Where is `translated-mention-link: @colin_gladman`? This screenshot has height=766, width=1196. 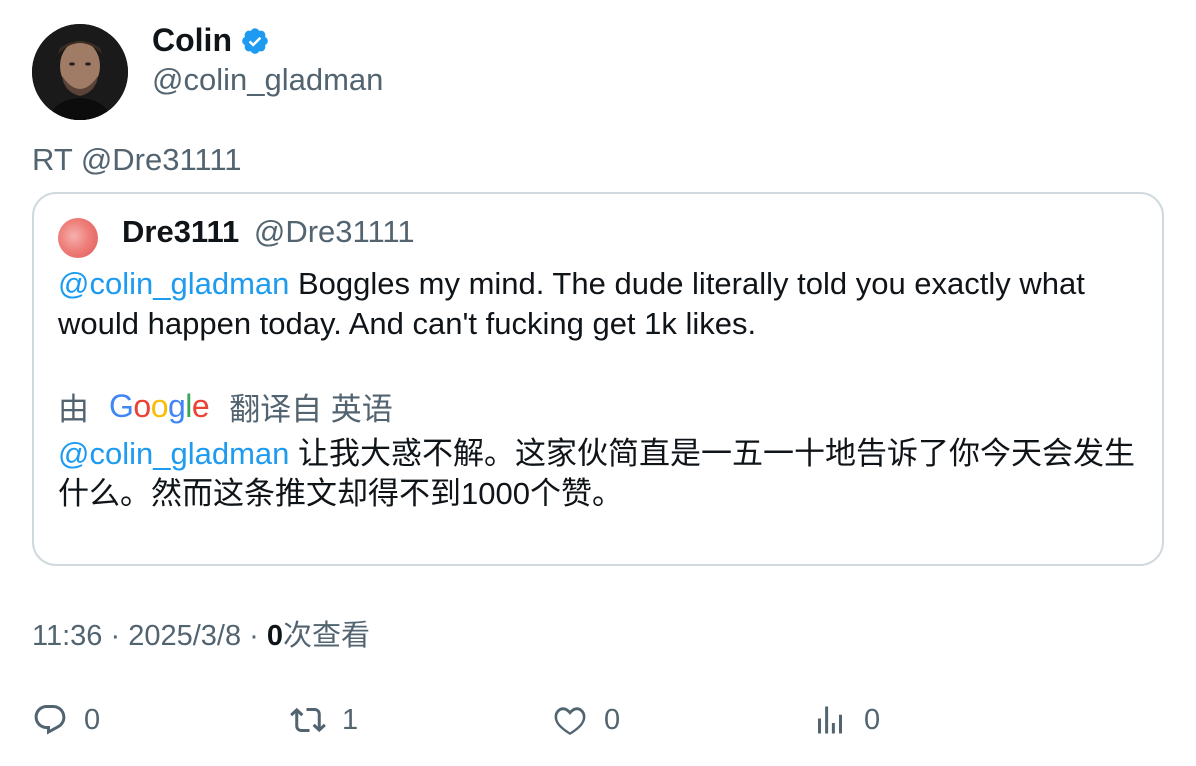 translated-mention-link: @colin_gladman is located at coordinates (173, 453).